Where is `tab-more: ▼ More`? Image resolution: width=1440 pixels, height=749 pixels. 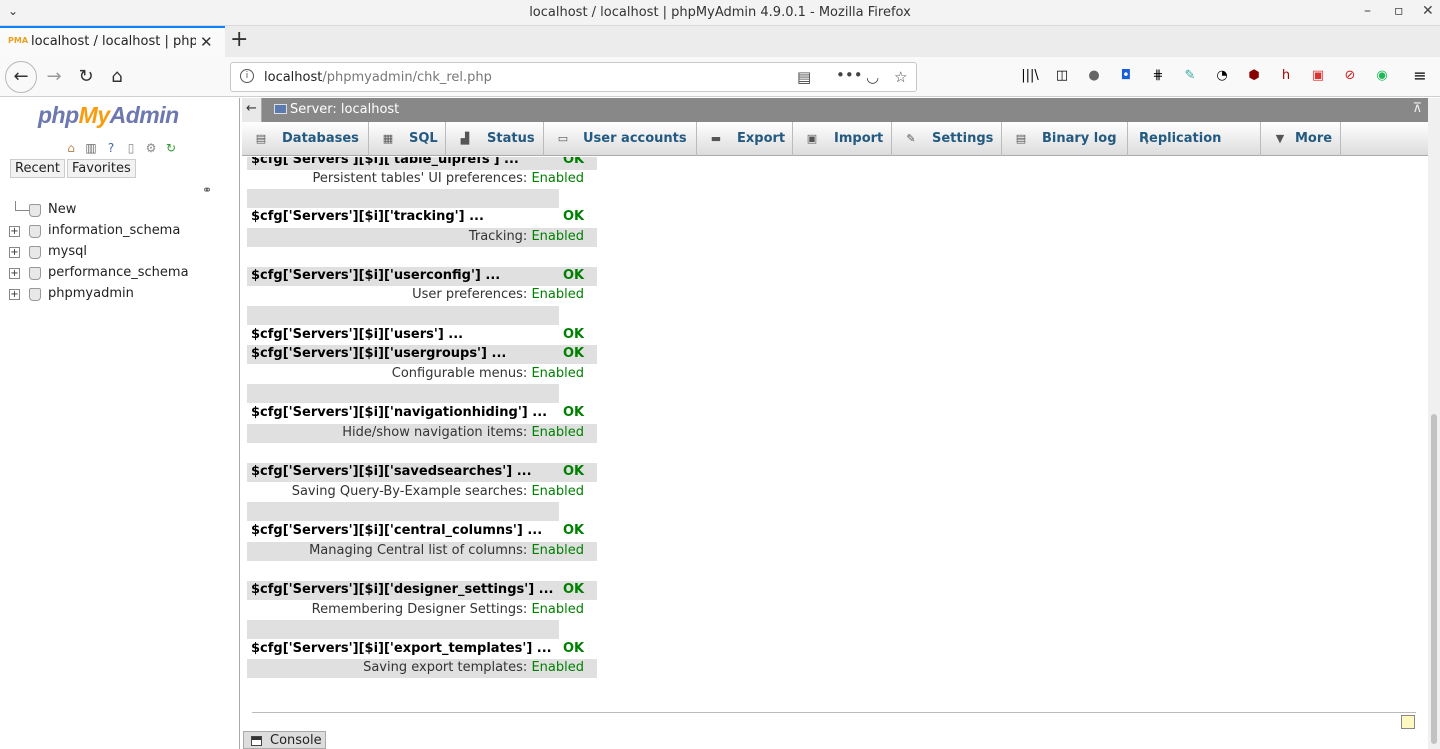
tab-more: ▼ More is located at coordinates (1301, 139).